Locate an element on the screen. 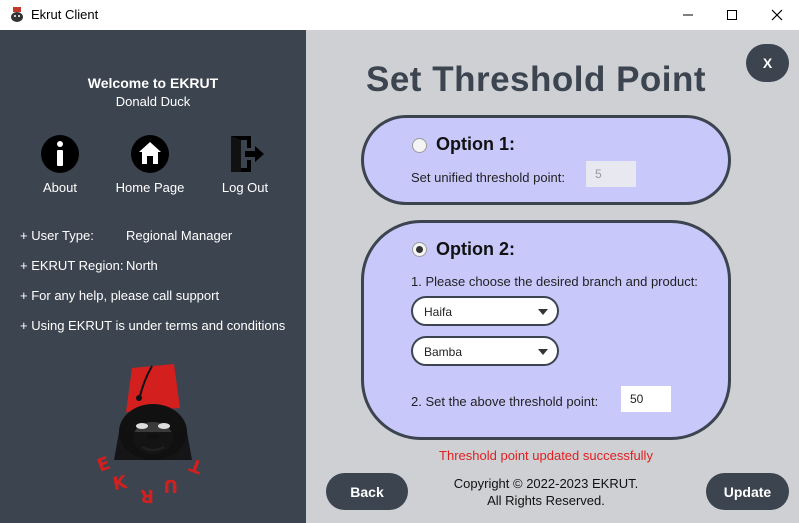 This screenshot has width=799, height=523. copyright-line2: All Rights Reserved. is located at coordinates (546, 500).